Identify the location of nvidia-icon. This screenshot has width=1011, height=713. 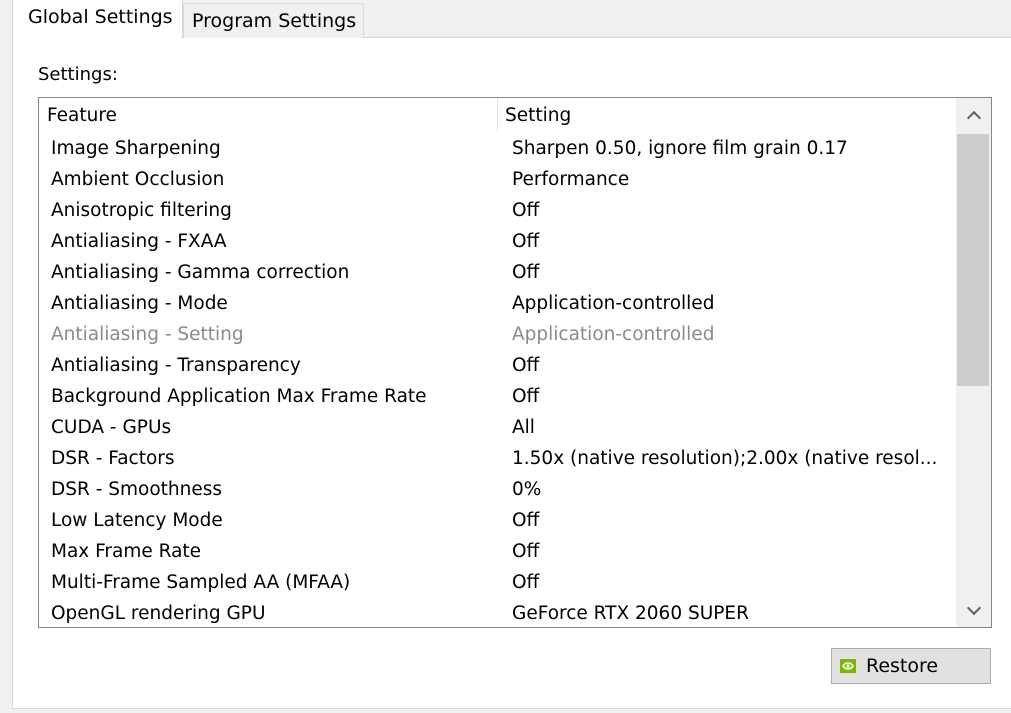
(848, 666).